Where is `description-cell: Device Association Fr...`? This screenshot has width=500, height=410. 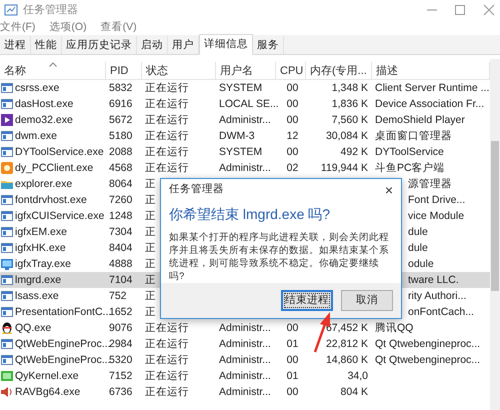 description-cell: Device Association Fr... is located at coordinates (429, 104).